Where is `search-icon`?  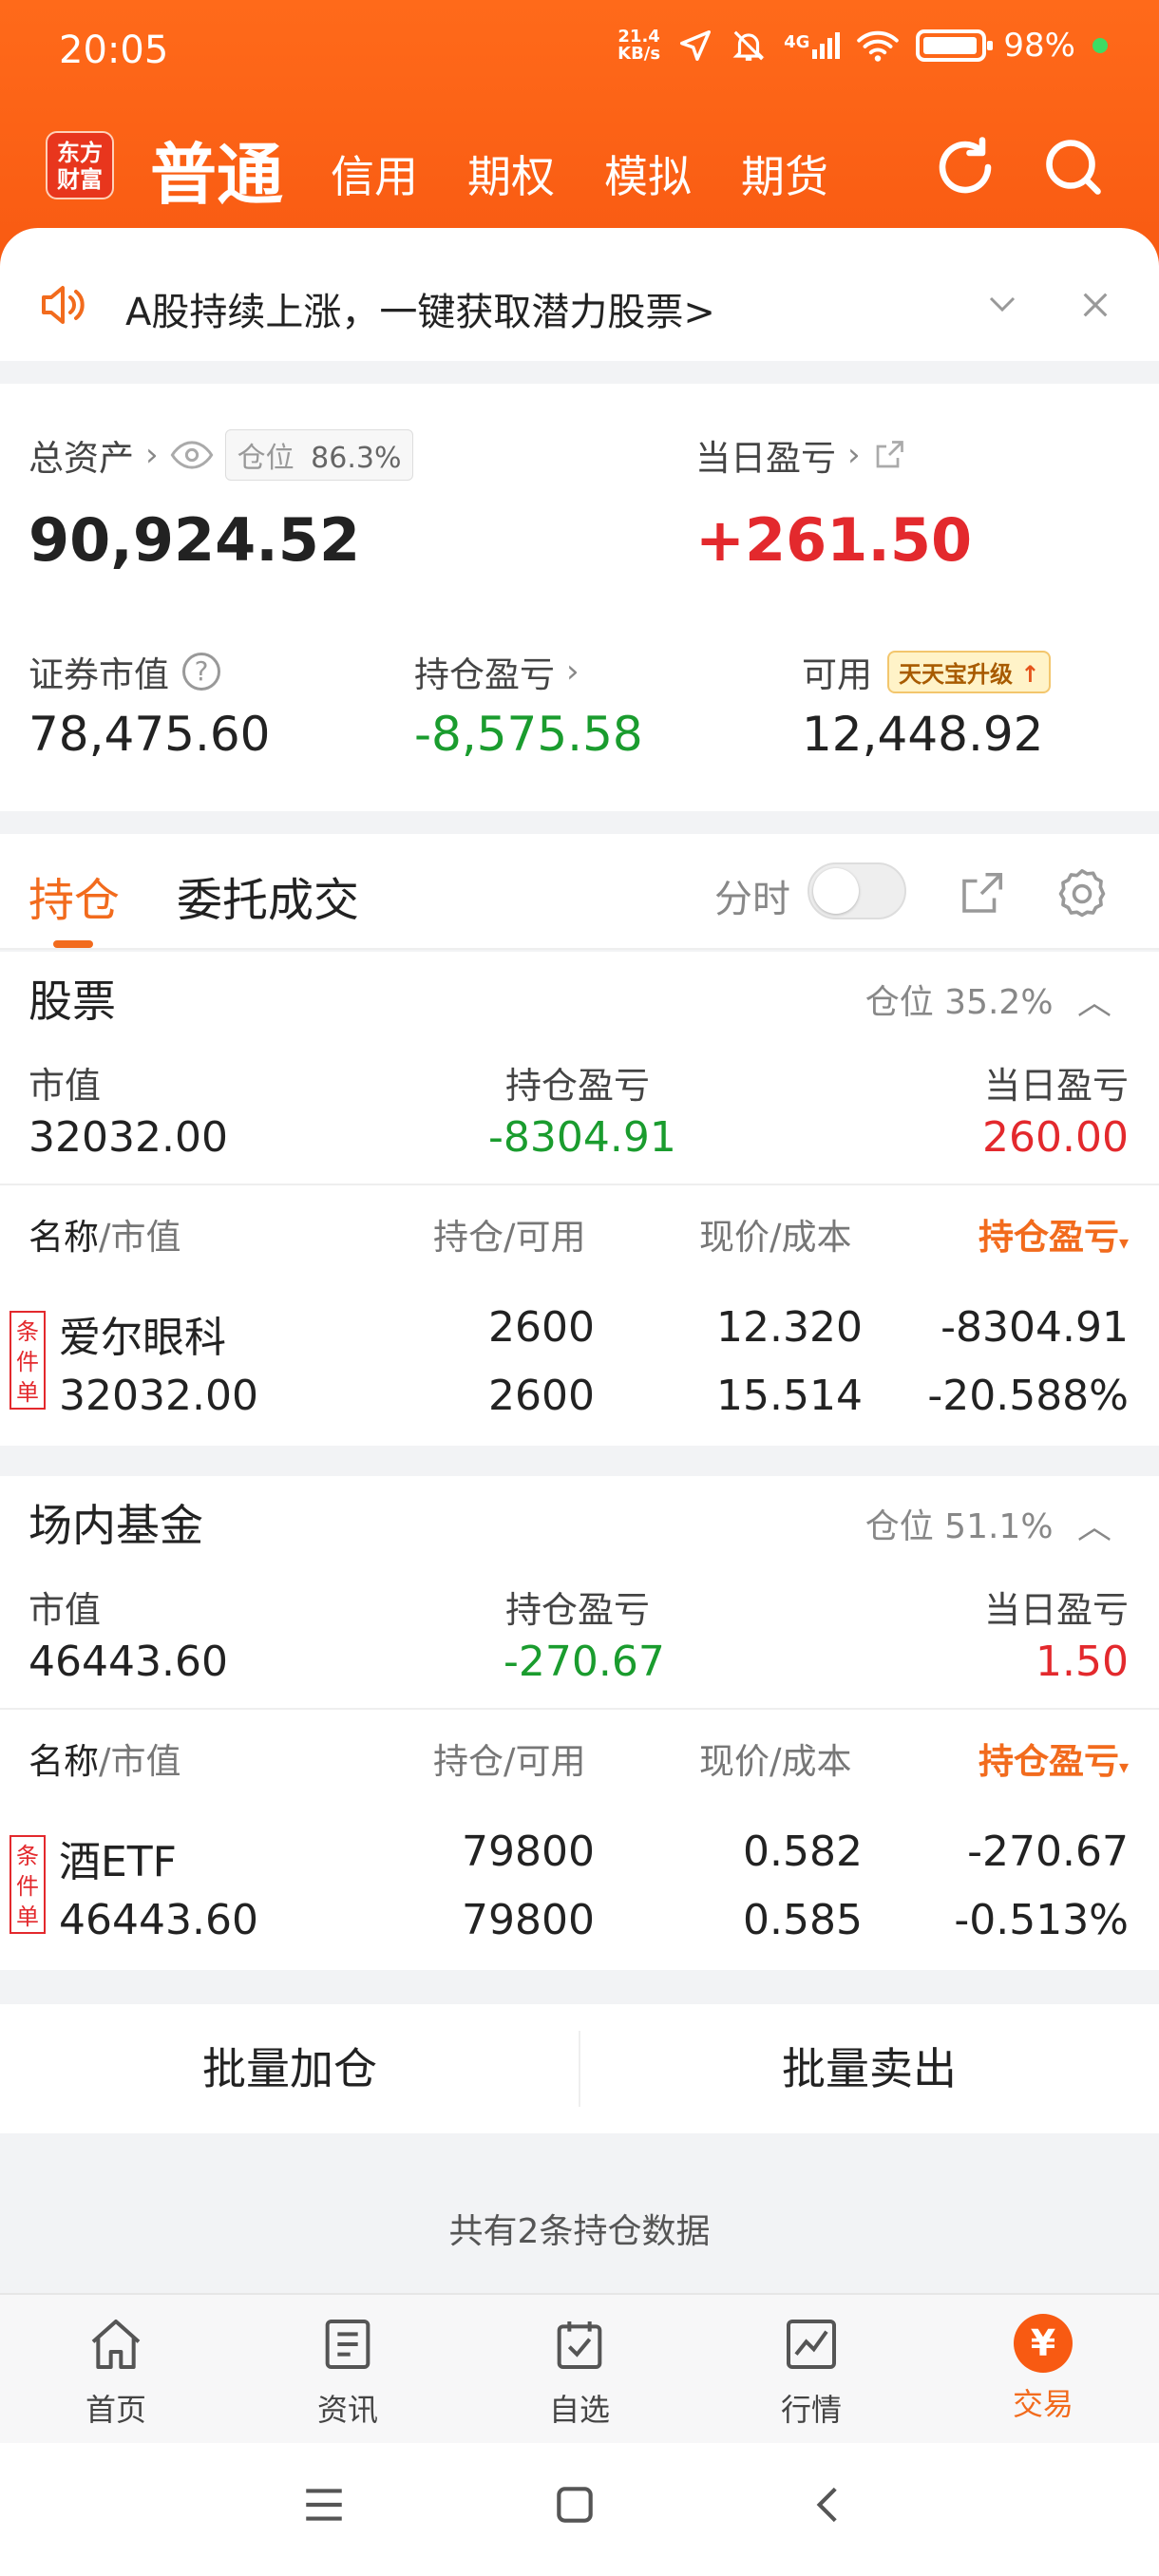
search-icon is located at coordinates (1073, 167).